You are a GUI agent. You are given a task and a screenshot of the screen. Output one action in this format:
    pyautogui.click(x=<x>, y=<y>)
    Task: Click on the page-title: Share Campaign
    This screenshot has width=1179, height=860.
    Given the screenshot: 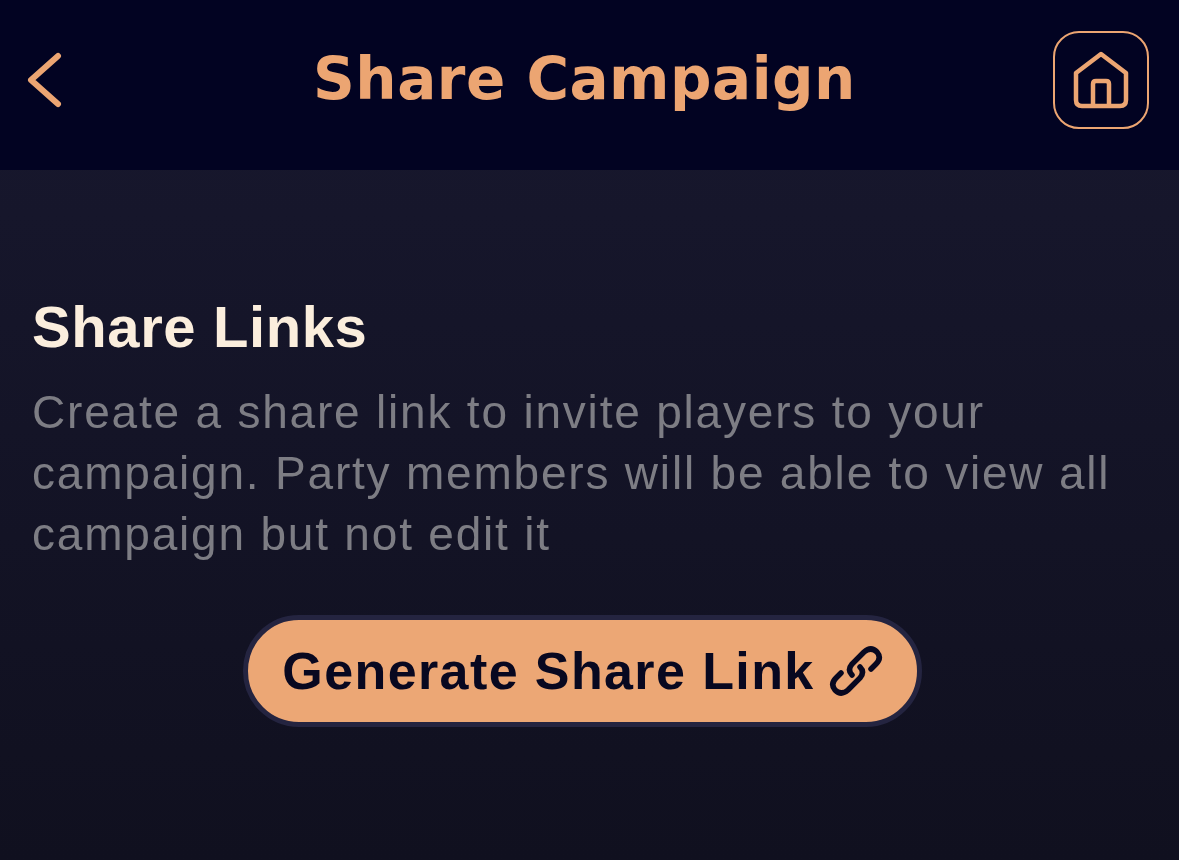 What is the action you would take?
    pyautogui.click(x=584, y=79)
    